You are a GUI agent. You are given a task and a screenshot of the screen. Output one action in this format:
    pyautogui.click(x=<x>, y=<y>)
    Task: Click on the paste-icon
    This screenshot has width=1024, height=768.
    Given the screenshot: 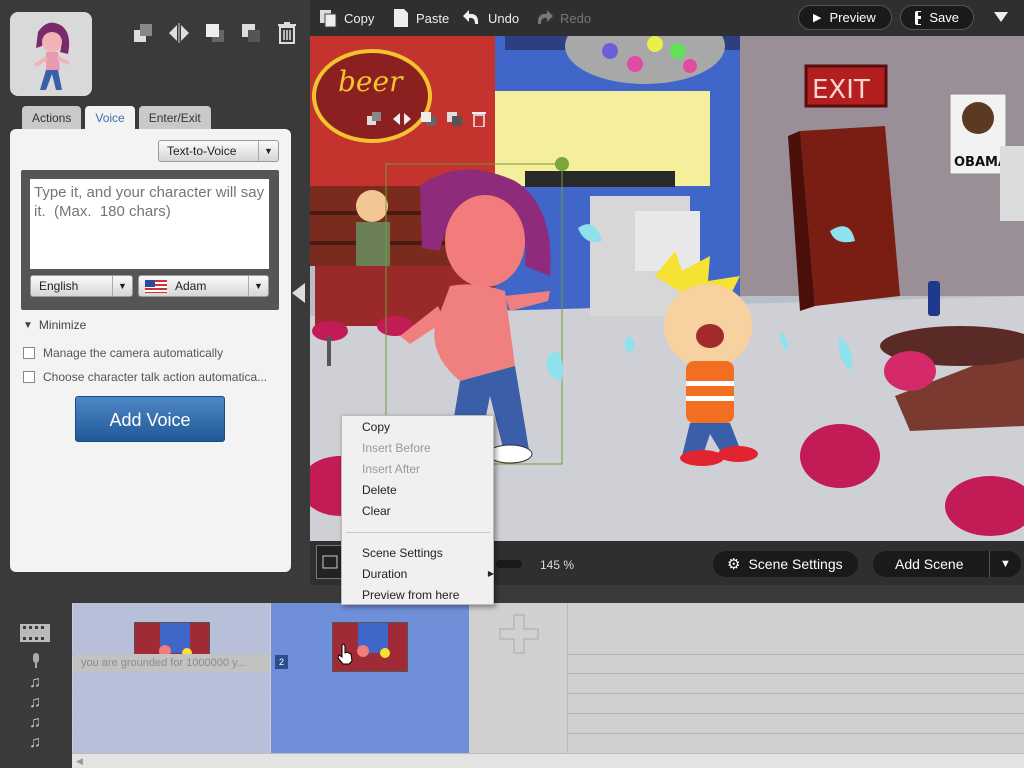 What is the action you would take?
    pyautogui.click(x=401, y=18)
    